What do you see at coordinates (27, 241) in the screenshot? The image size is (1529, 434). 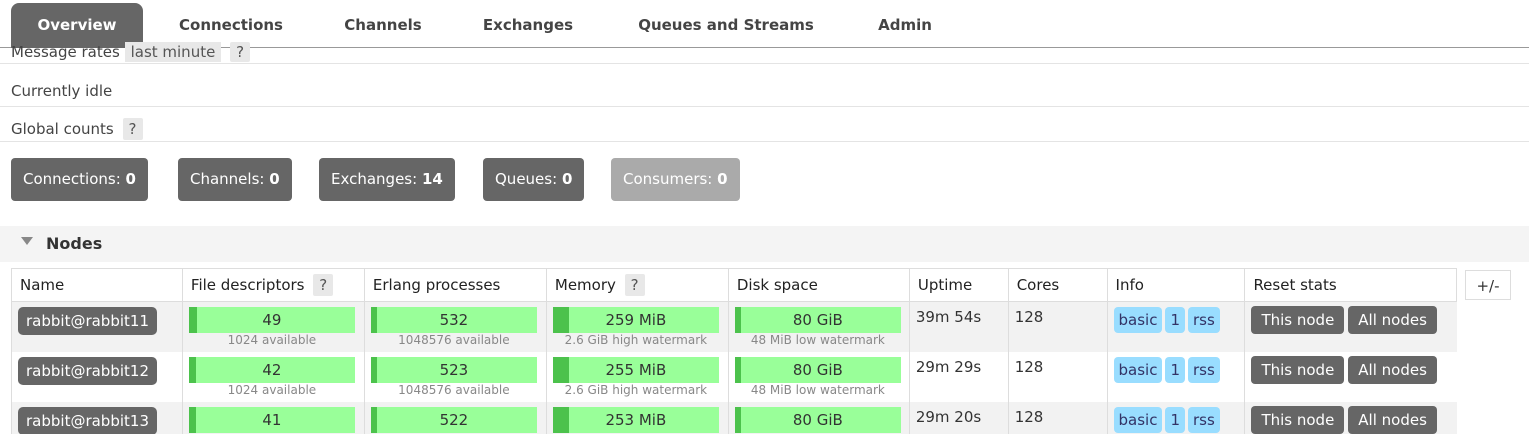 I see `collapse-triangle-icon` at bounding box center [27, 241].